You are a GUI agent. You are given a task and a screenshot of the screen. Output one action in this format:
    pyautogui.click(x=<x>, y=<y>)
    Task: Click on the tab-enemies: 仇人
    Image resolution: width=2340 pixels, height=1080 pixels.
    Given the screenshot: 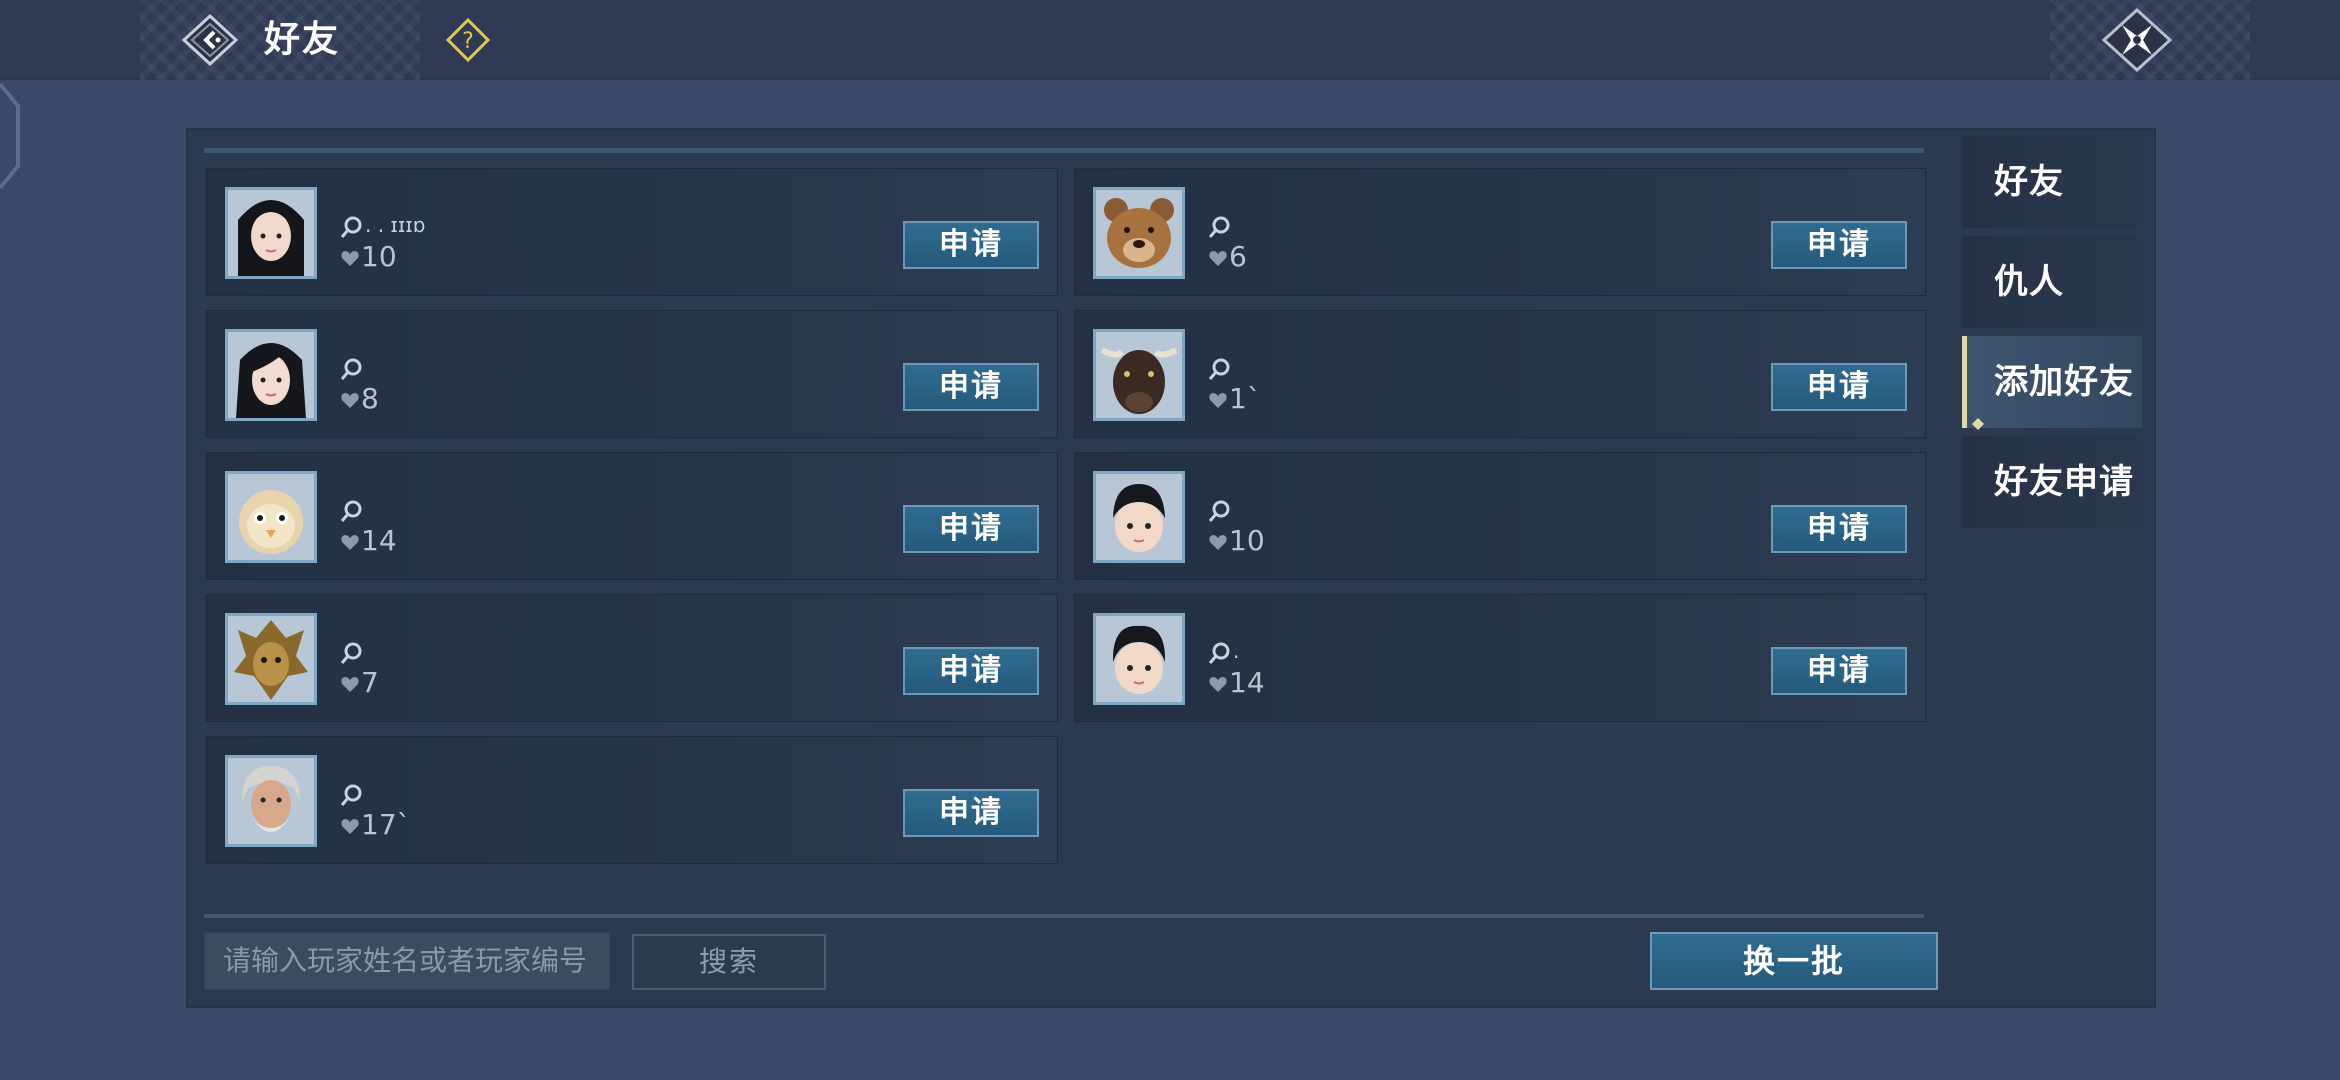 What is the action you would take?
    pyautogui.click(x=2052, y=282)
    